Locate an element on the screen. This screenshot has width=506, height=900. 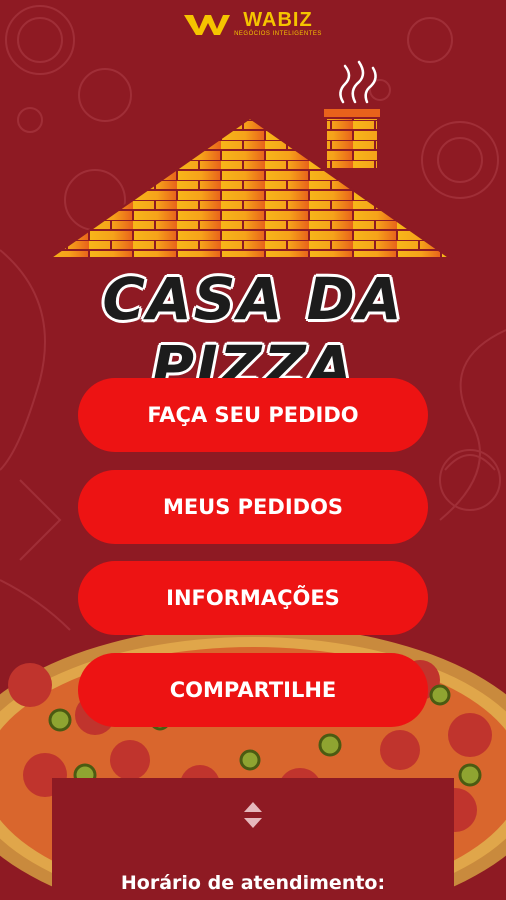
wabiz-logo: WABIZ NEGÓCIOS INTELIGENTES is located at coordinates (253, 25).